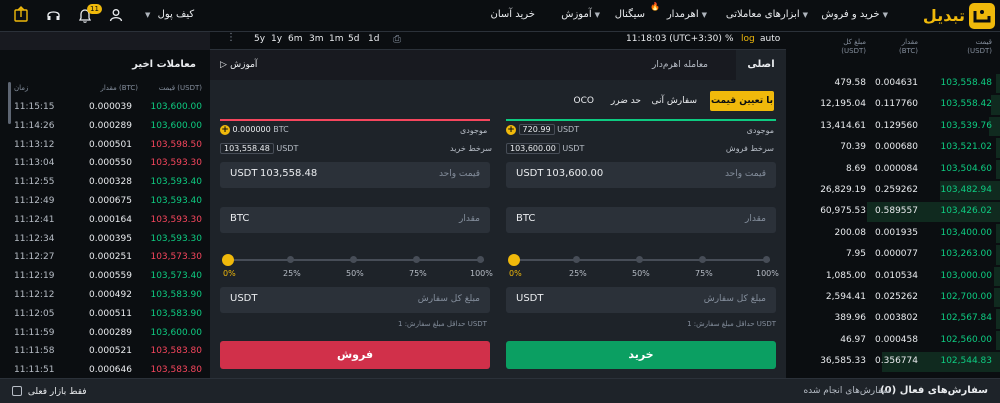 This screenshot has width=1000, height=403. I want to click on tab-active-orders: (0) سفارش‌های فعال, so click(934, 390).